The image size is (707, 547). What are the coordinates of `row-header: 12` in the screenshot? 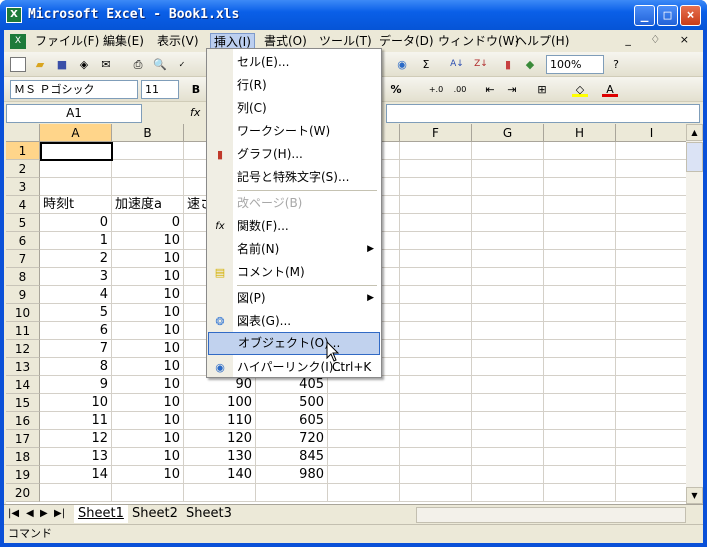 It's located at (23, 349).